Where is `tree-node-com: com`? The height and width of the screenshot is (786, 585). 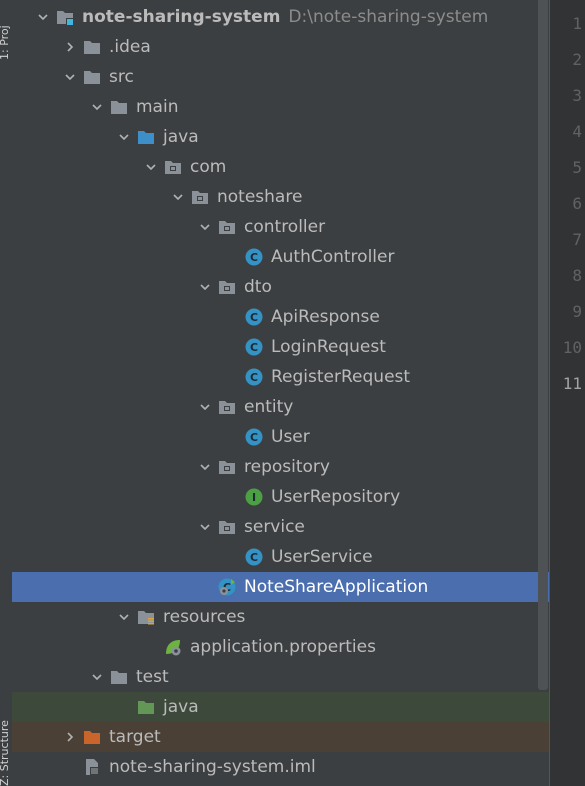
tree-node-com: com is located at coordinates (280, 167).